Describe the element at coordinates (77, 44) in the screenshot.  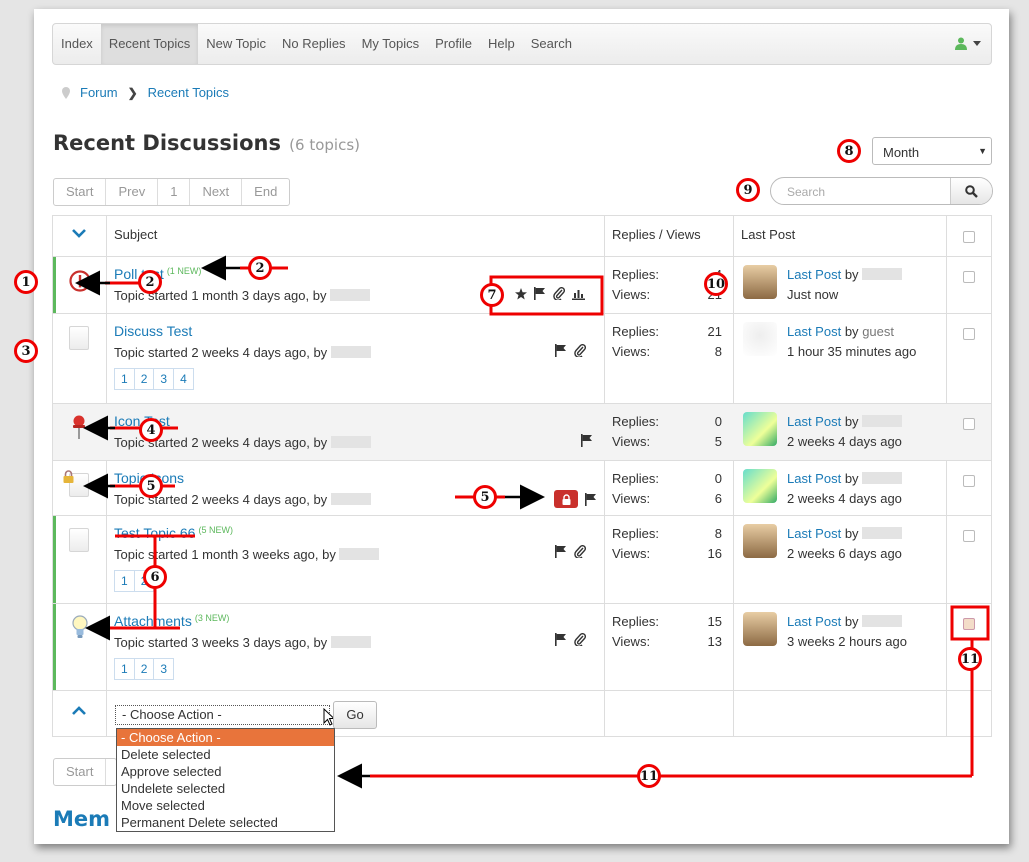
I see `nav-index: Index` at that location.